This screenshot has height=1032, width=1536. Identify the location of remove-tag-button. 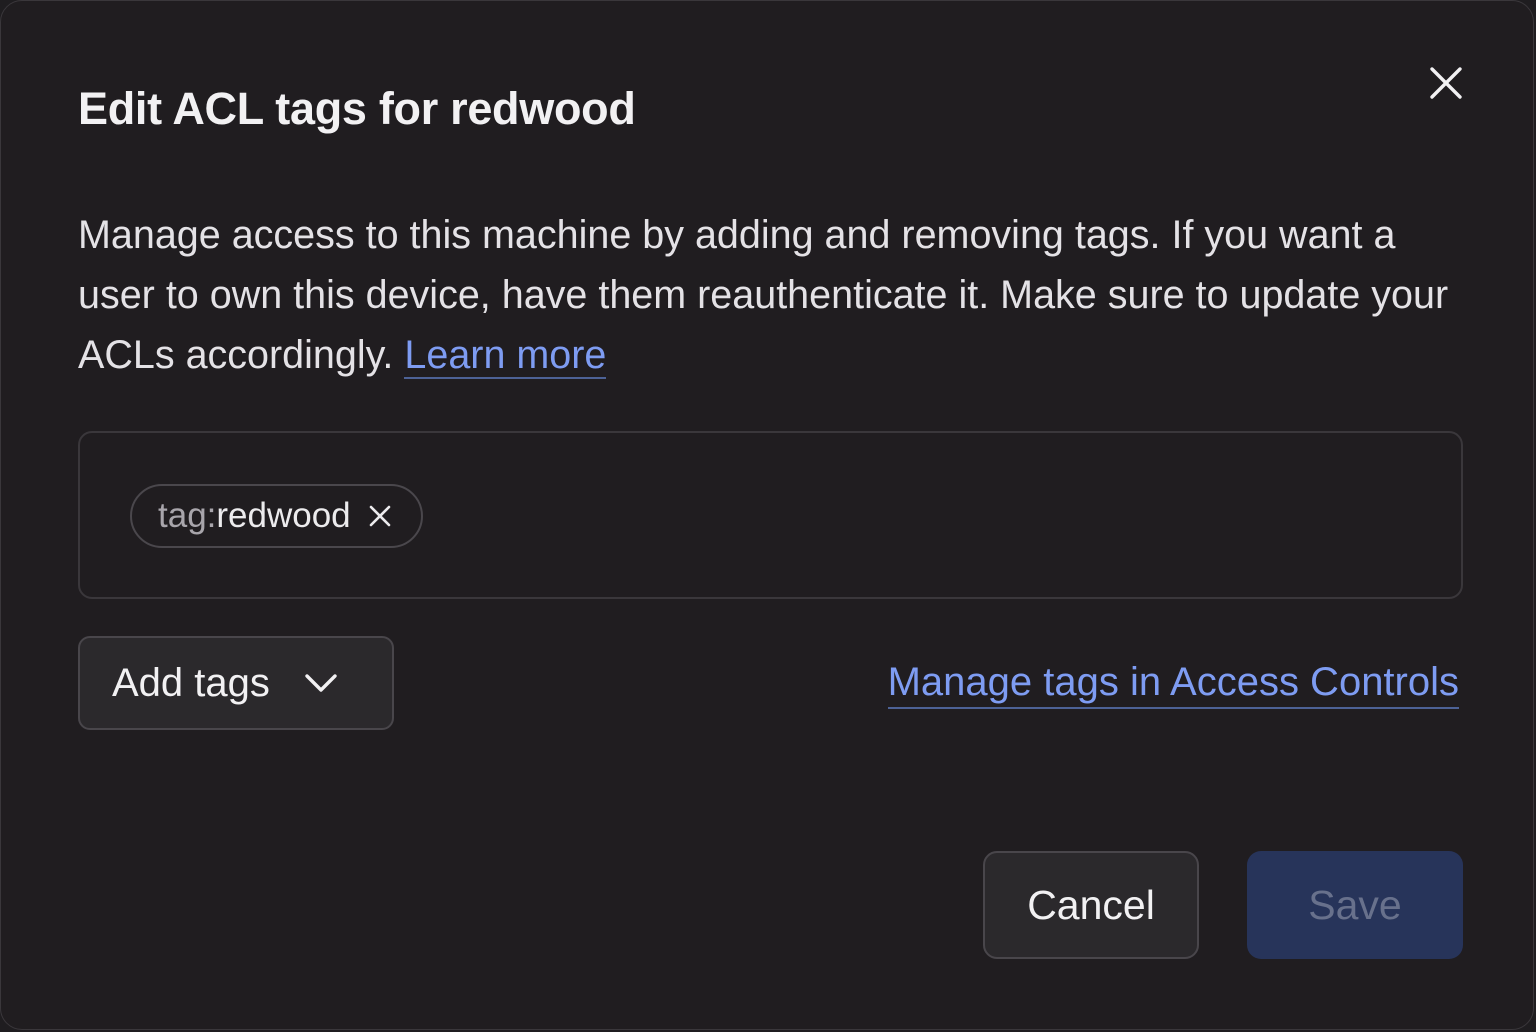
(380, 516).